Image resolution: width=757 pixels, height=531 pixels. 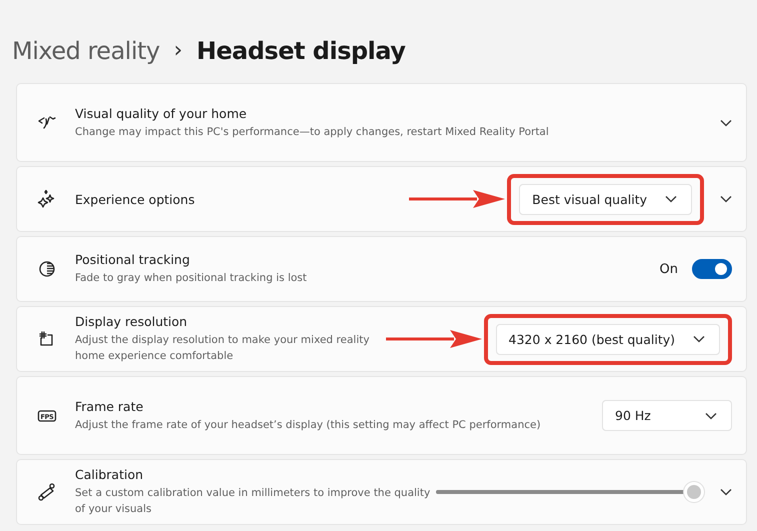 I want to click on setting-title: Frame rate, so click(x=109, y=406).